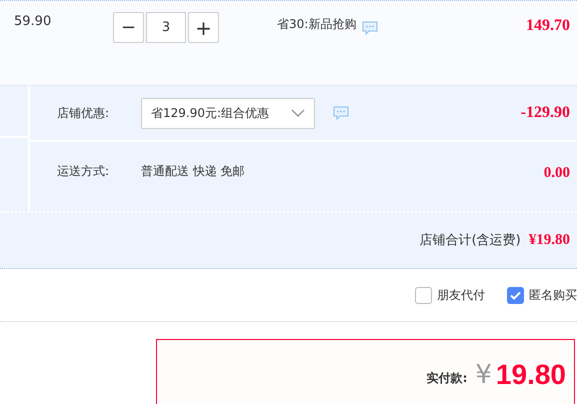 The height and width of the screenshot is (404, 577). What do you see at coordinates (553, 295) in the screenshot?
I see `checkbox-label: 匿名购买` at bounding box center [553, 295].